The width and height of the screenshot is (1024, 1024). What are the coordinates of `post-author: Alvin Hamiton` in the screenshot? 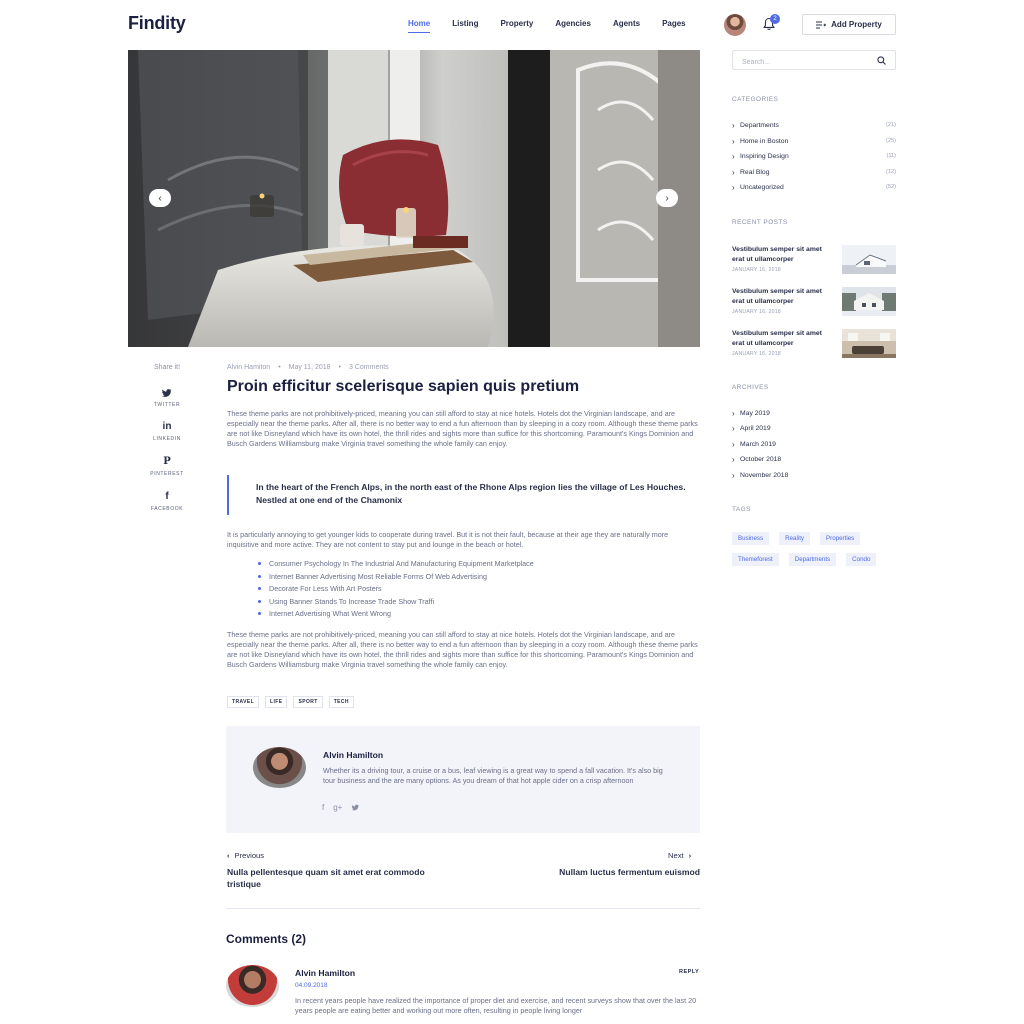 It's located at (248, 367).